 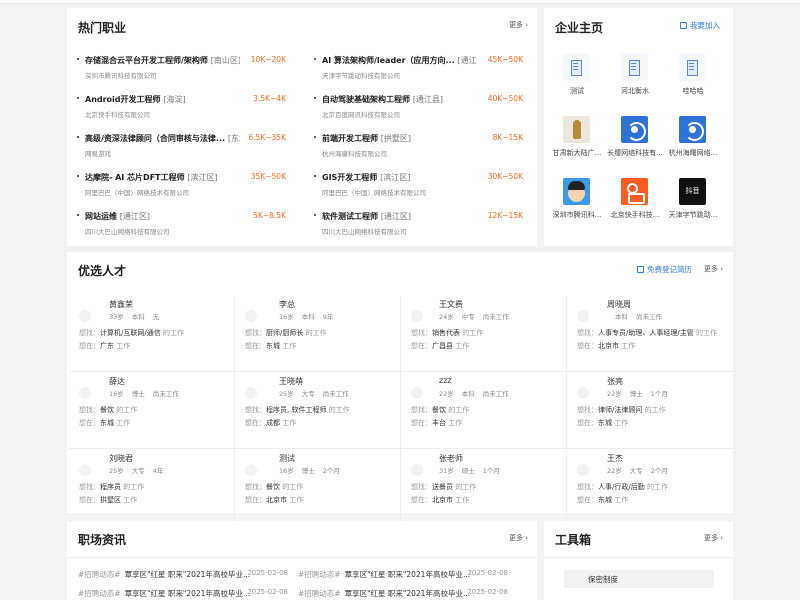 I want to click on talent-card: 周晓周 本科 尚未工作 想找：人事专员/助理、人事经理/主管 的工作 想在：北京市 工作, so click(x=650, y=334).